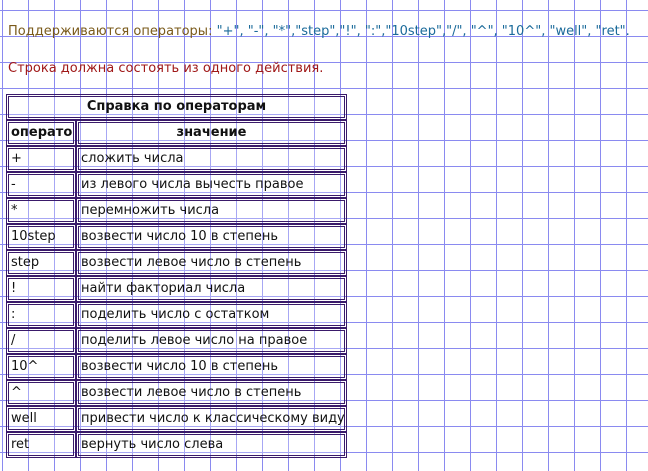  What do you see at coordinates (41, 159) in the screenshot?
I see `operator-cell: +` at bounding box center [41, 159].